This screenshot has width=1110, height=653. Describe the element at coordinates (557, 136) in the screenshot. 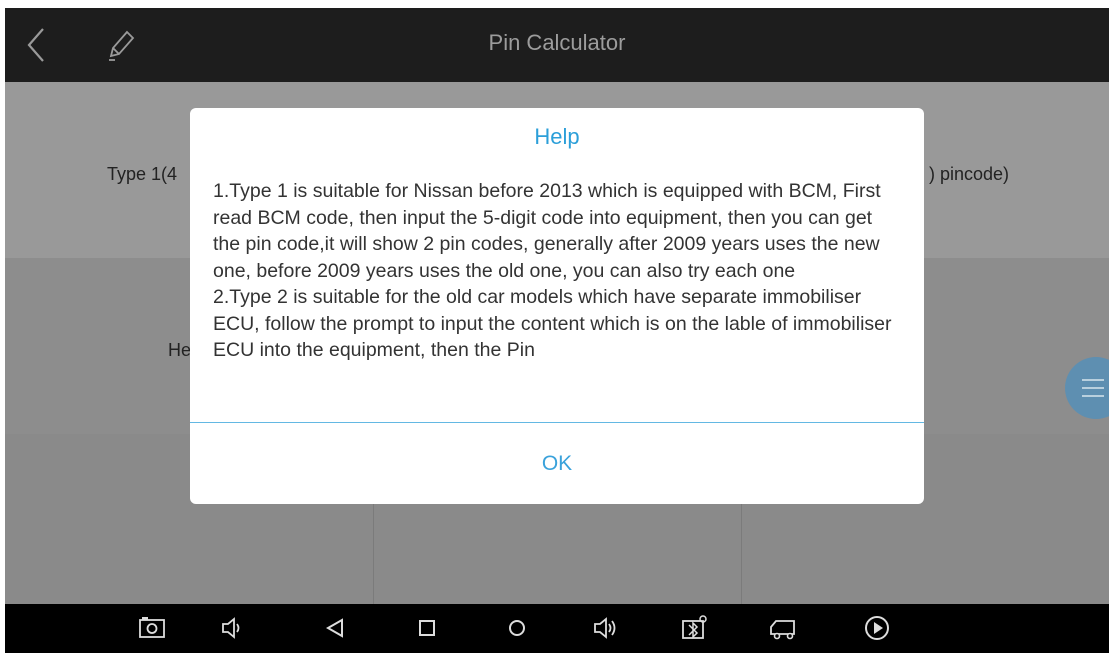

I see `dialog-title: Help` at that location.